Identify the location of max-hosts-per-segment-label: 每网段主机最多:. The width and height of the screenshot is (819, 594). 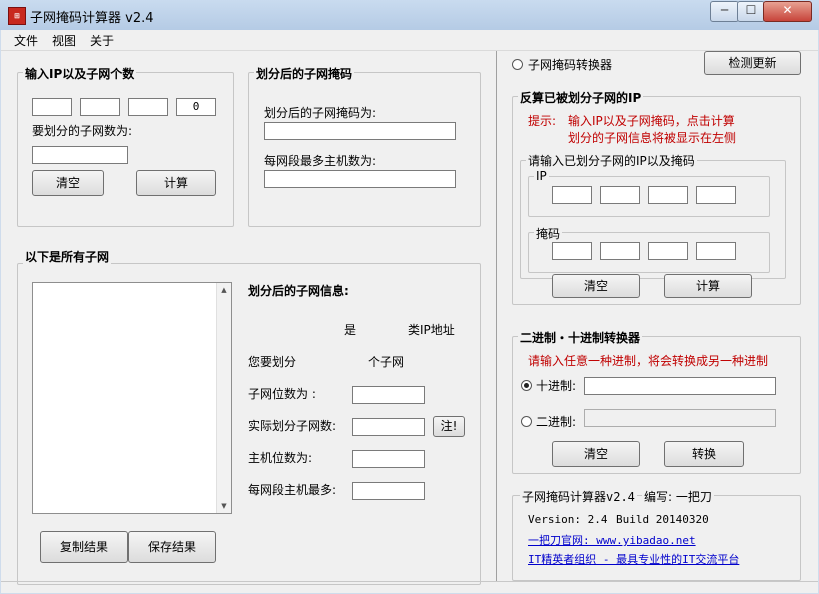
(292, 490).